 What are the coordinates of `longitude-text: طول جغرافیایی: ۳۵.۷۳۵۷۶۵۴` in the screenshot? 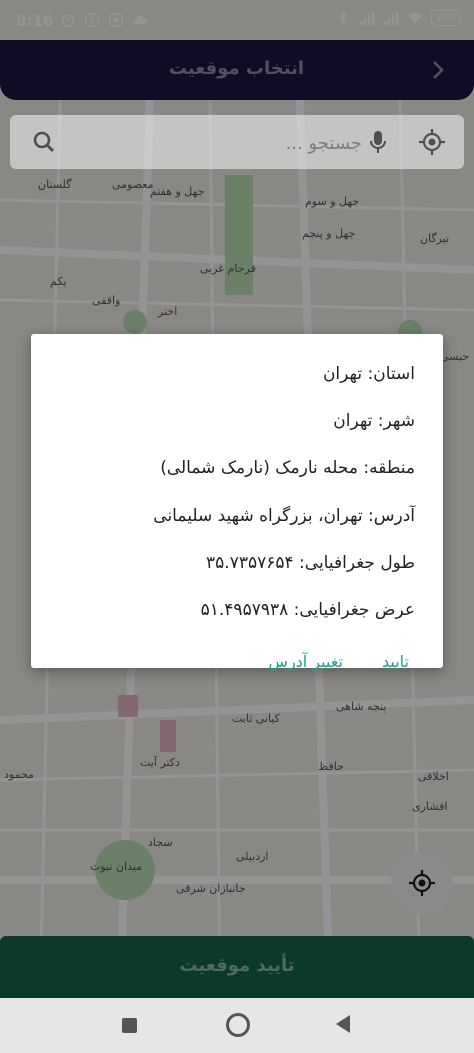 It's located at (310, 563).